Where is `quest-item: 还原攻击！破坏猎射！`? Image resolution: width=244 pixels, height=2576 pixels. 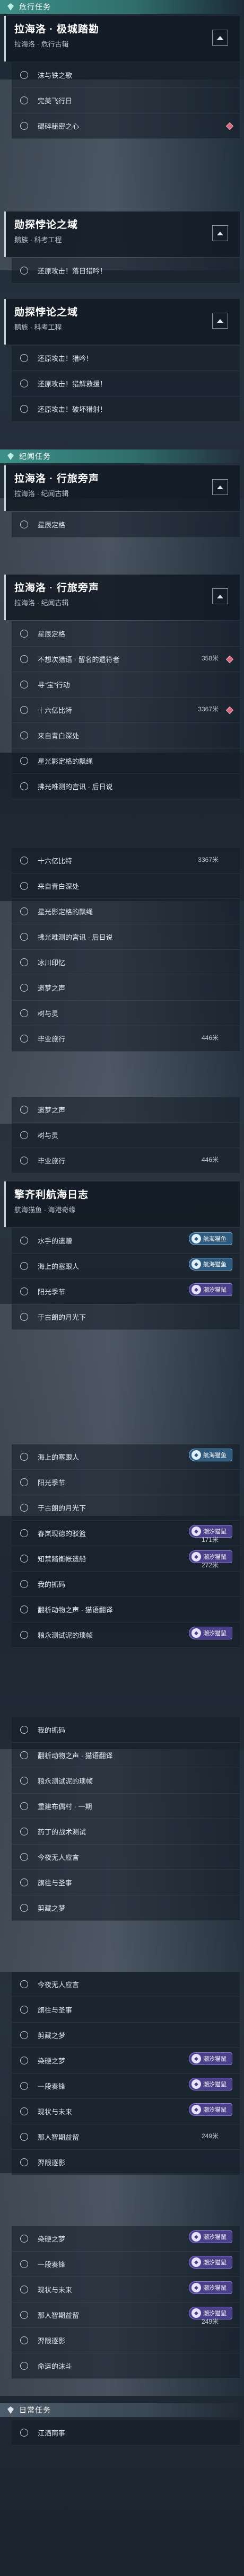
quest-item: 还原攻击！破坏猎射！ is located at coordinates (126, 409).